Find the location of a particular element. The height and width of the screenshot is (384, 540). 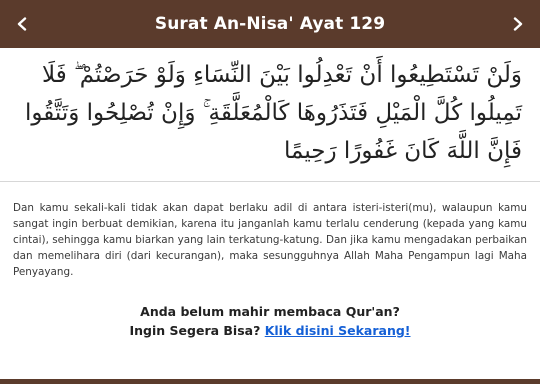

chevron-left-icon is located at coordinates (22, 24).